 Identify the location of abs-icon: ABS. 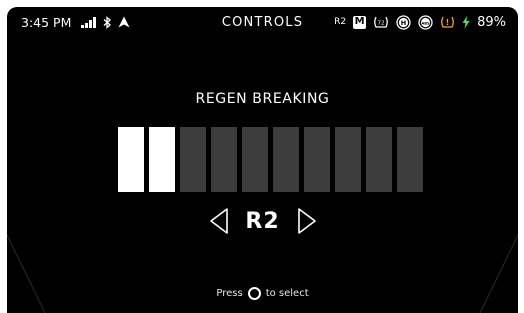
(425, 22).